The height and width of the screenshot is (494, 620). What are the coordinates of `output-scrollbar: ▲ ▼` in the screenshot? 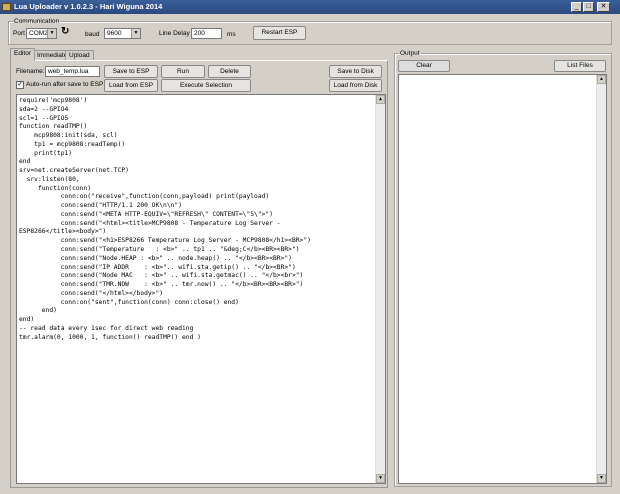 It's located at (601, 279).